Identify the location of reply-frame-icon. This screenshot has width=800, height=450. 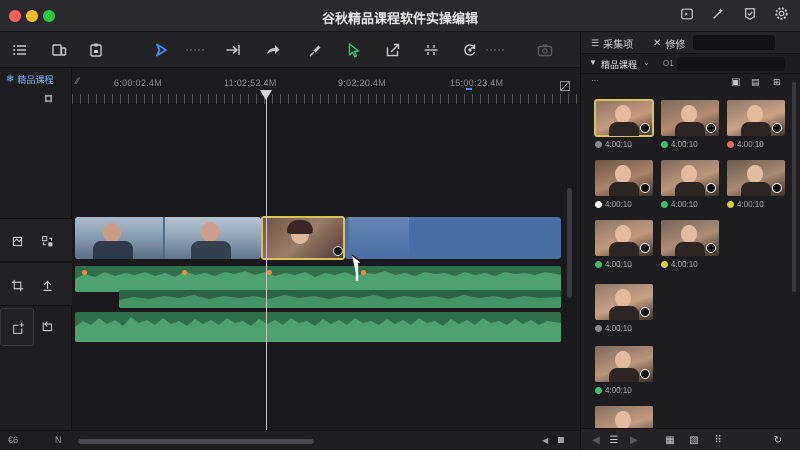
(49, 329).